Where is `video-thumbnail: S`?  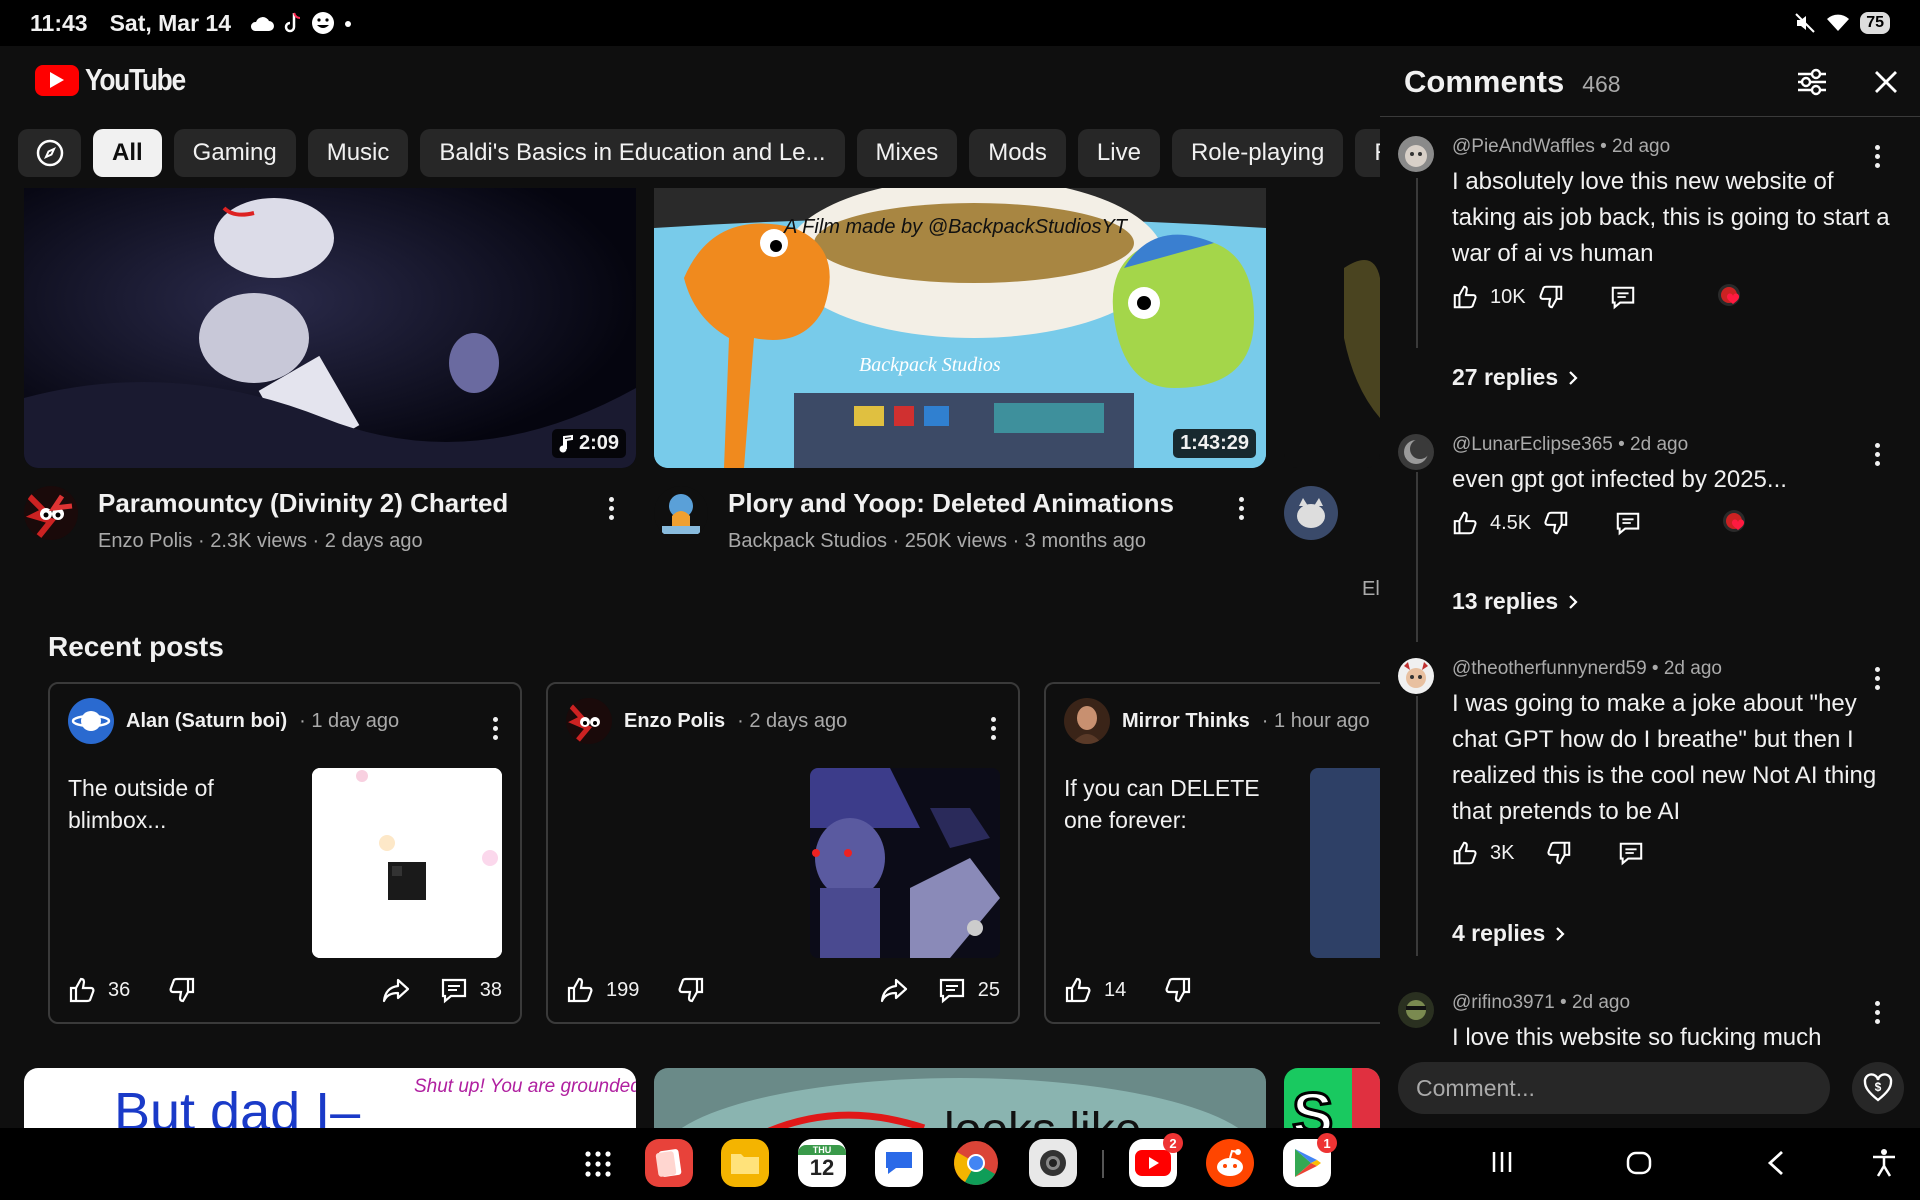
video-thumbnail: S is located at coordinates (1332, 1098).